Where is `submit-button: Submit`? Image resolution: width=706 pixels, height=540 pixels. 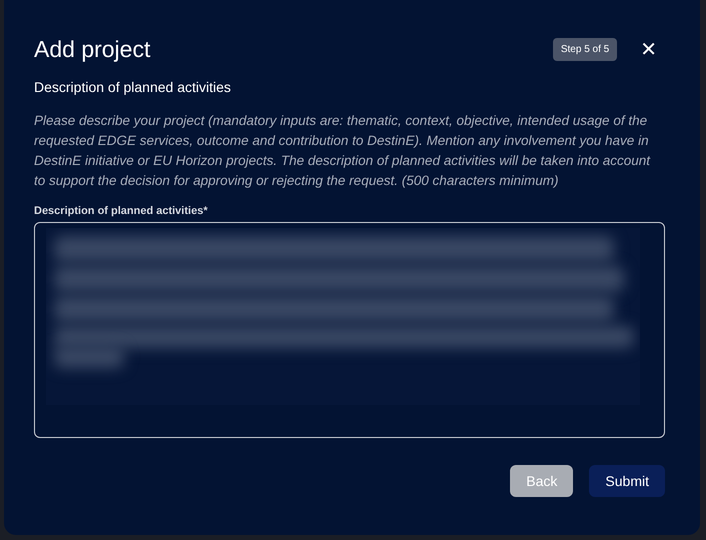 submit-button: Submit is located at coordinates (627, 481).